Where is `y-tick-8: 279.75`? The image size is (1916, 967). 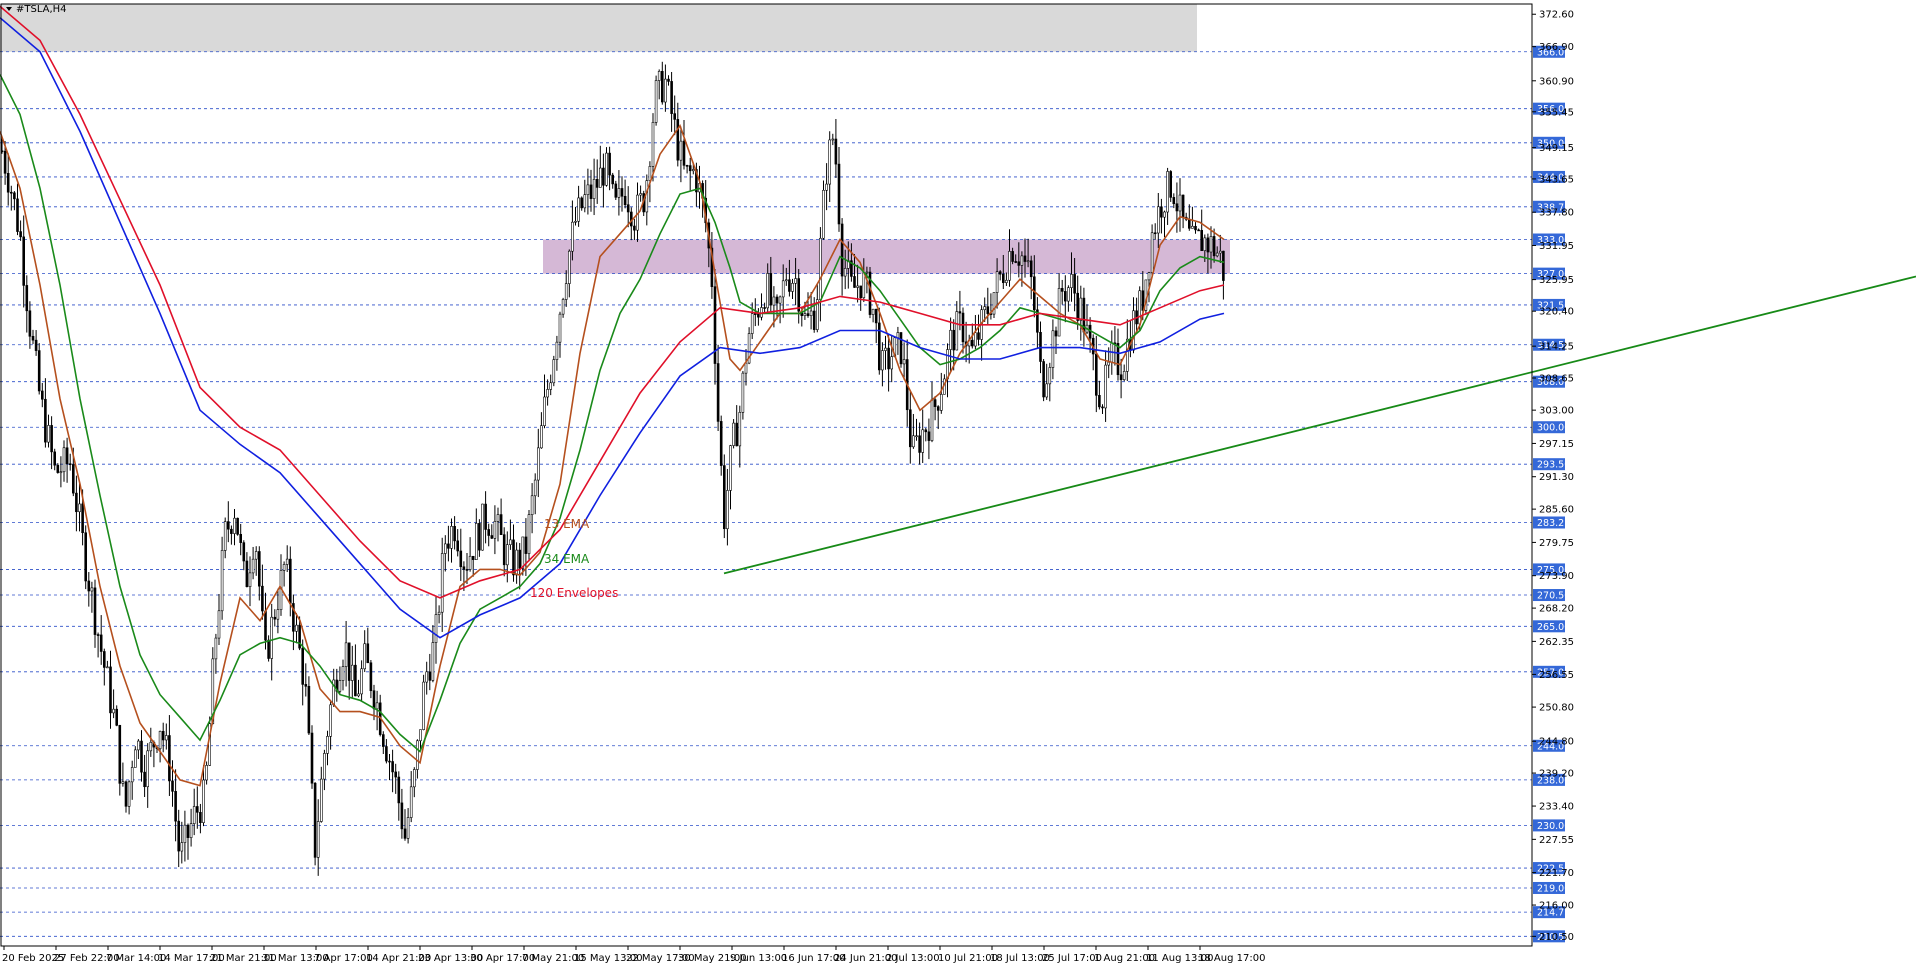 y-tick-8: 279.75 is located at coordinates (1556, 543).